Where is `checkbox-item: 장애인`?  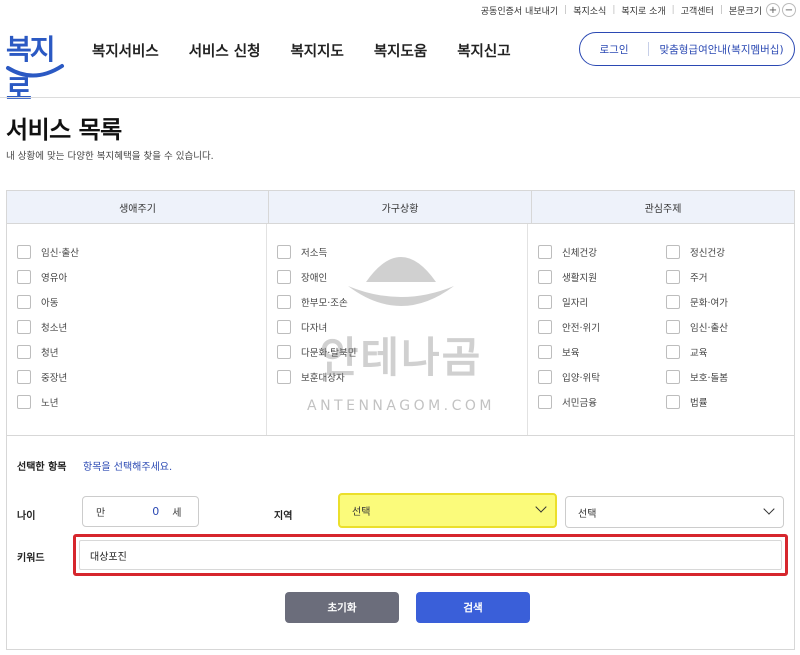
checkbox-item: 장애인 is located at coordinates (402, 276).